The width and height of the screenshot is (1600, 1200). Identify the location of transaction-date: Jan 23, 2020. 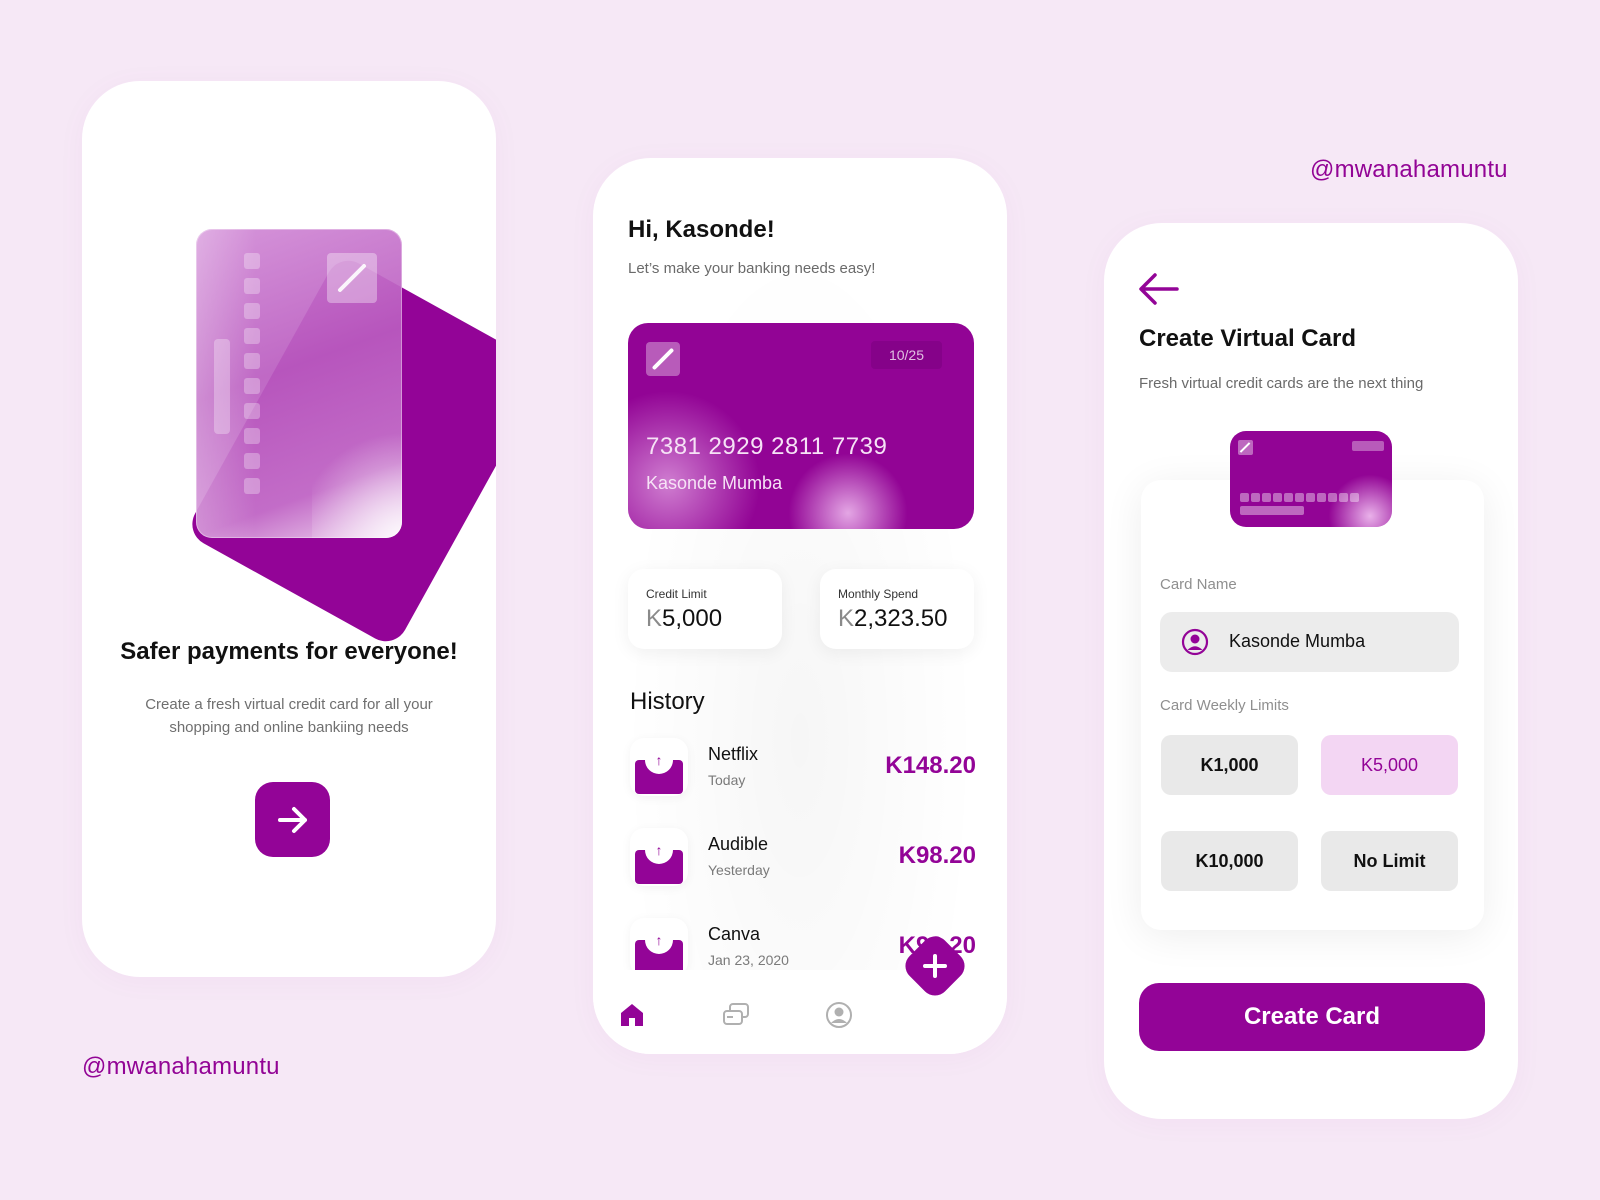
(748, 960).